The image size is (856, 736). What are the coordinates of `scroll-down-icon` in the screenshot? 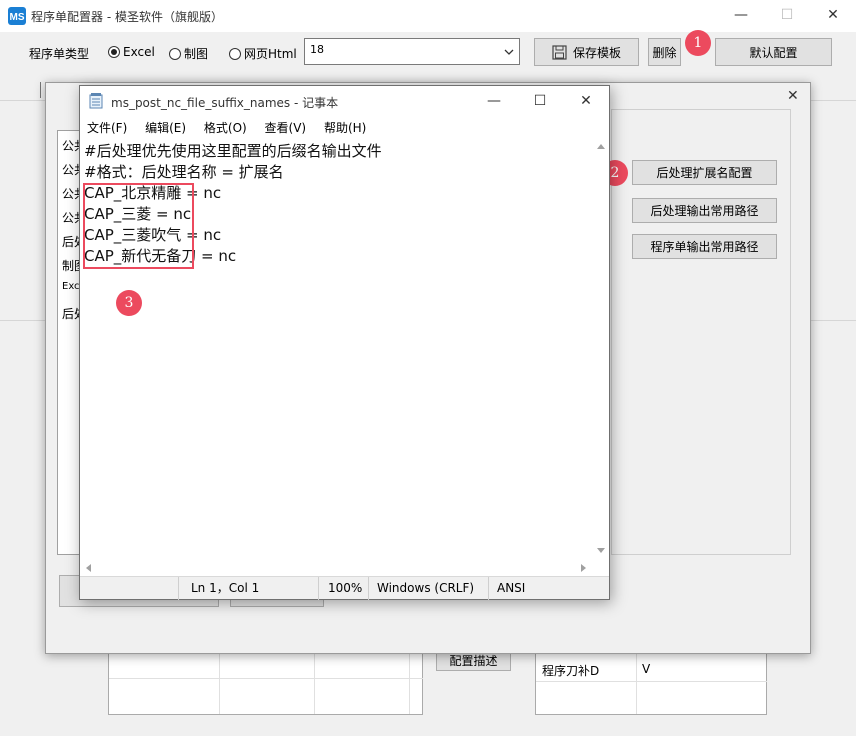 It's located at (601, 551).